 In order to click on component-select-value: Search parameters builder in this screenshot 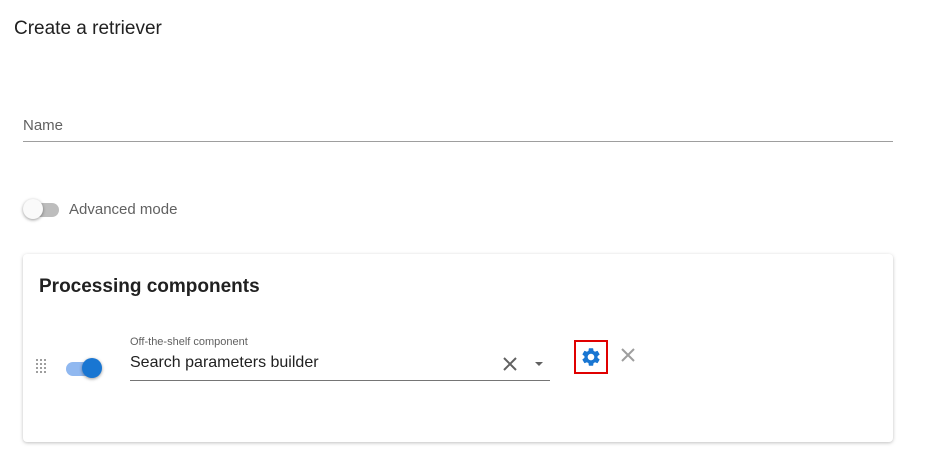, I will do `click(224, 362)`.